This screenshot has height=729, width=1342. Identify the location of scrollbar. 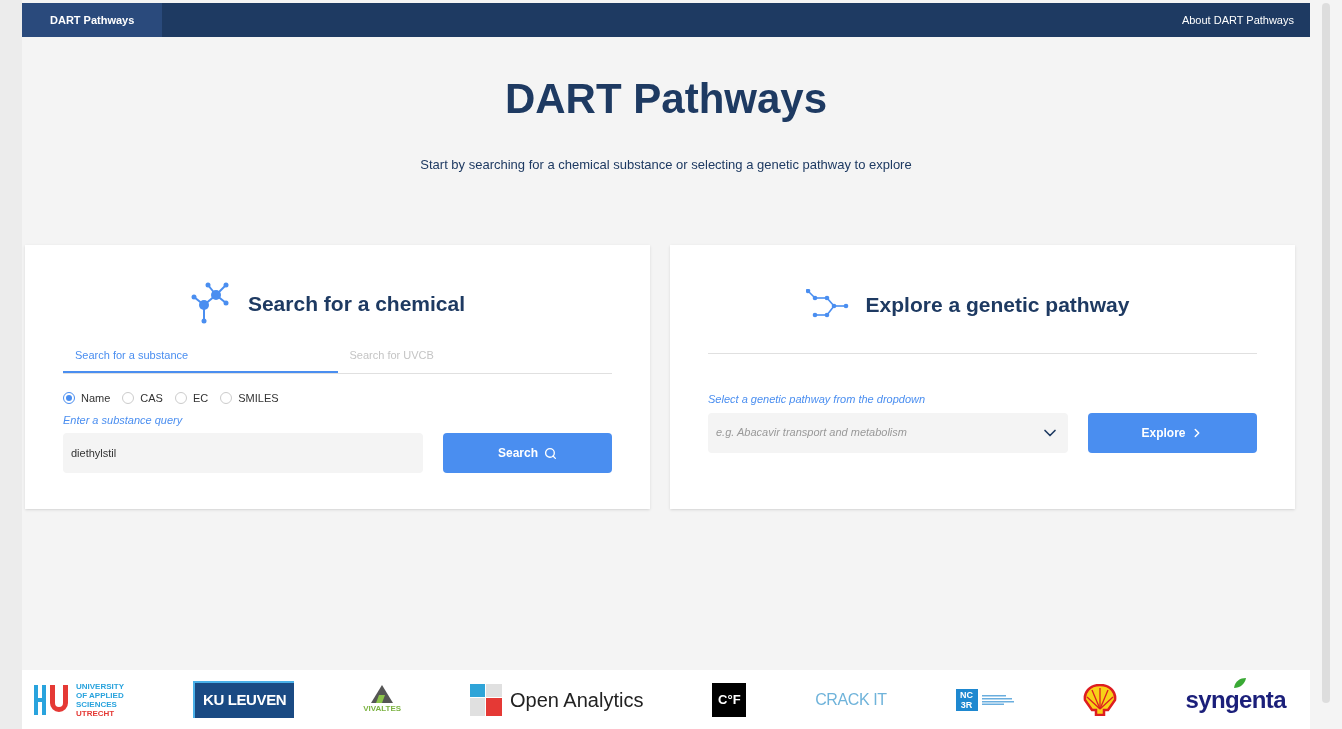
(1326, 364).